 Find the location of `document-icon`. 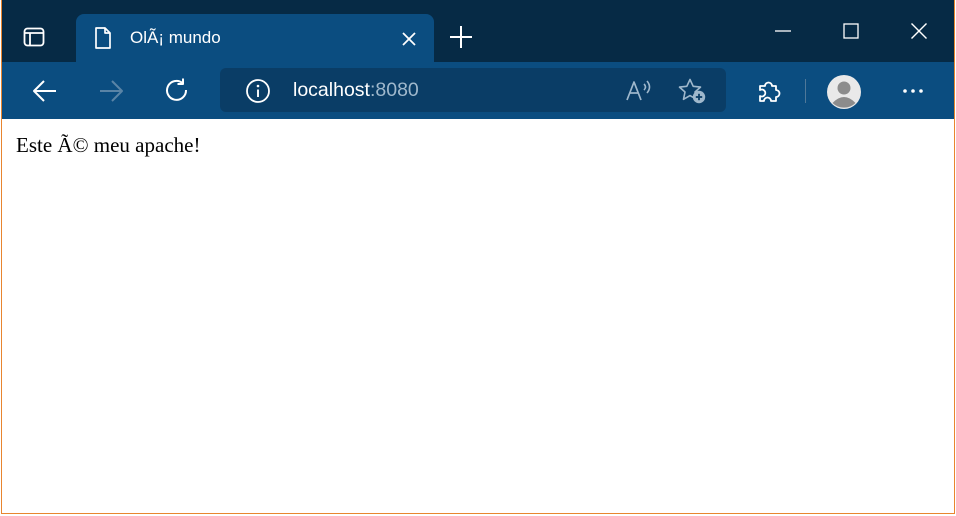

document-icon is located at coordinates (103, 38).